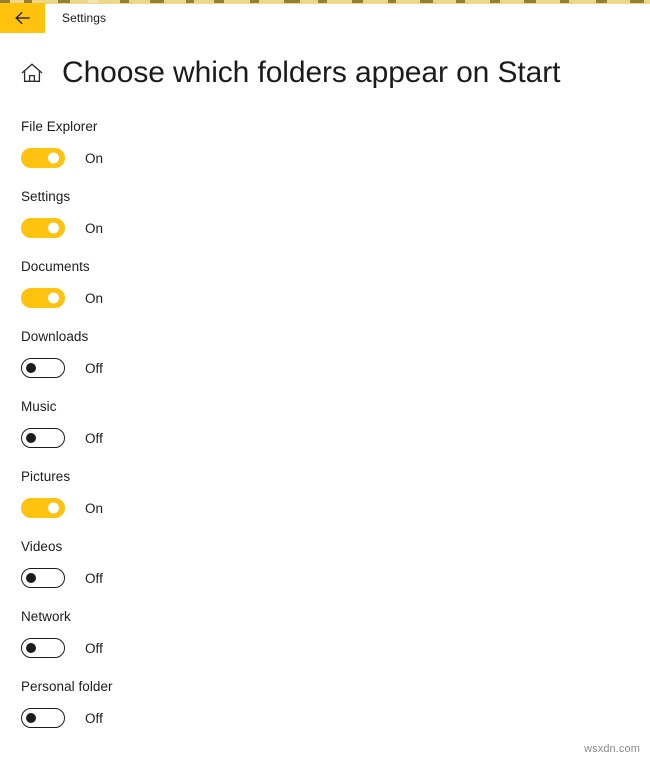 The height and width of the screenshot is (763, 650). What do you see at coordinates (43, 508) in the screenshot?
I see `toggle-pictures` at bounding box center [43, 508].